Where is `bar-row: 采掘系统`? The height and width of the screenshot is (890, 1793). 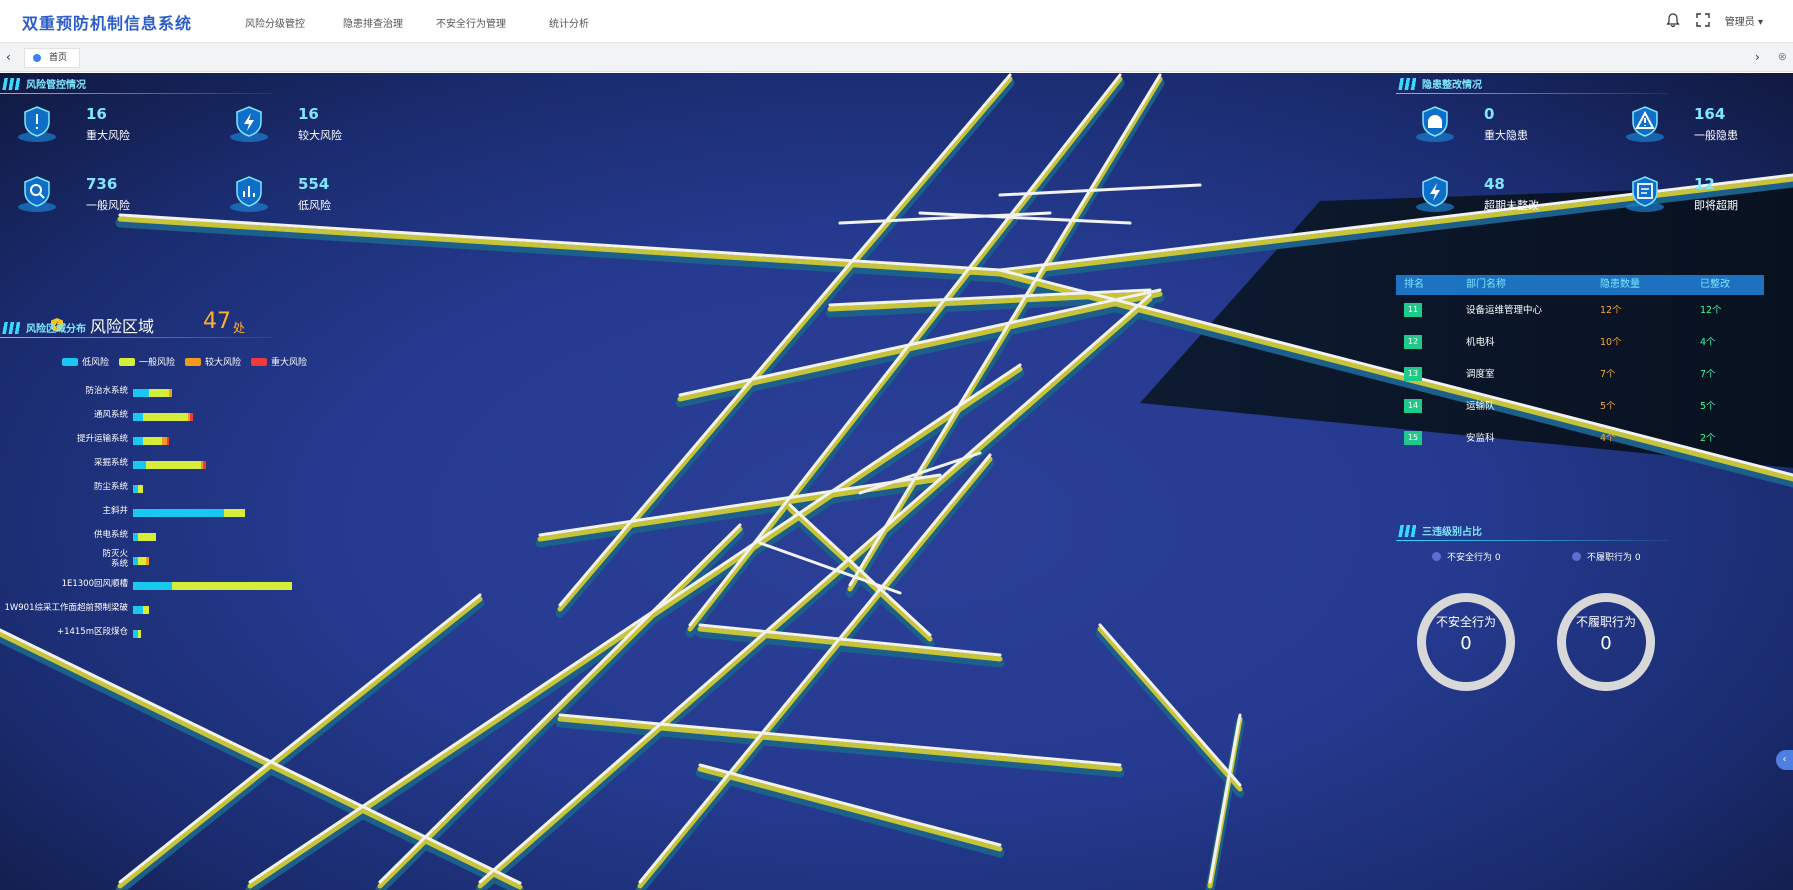 bar-row: 采掘系统 is located at coordinates (200, 465).